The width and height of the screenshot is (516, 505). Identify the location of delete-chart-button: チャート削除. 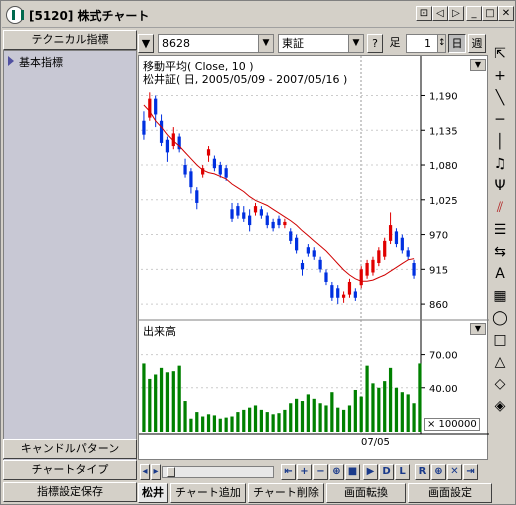
(286, 493).